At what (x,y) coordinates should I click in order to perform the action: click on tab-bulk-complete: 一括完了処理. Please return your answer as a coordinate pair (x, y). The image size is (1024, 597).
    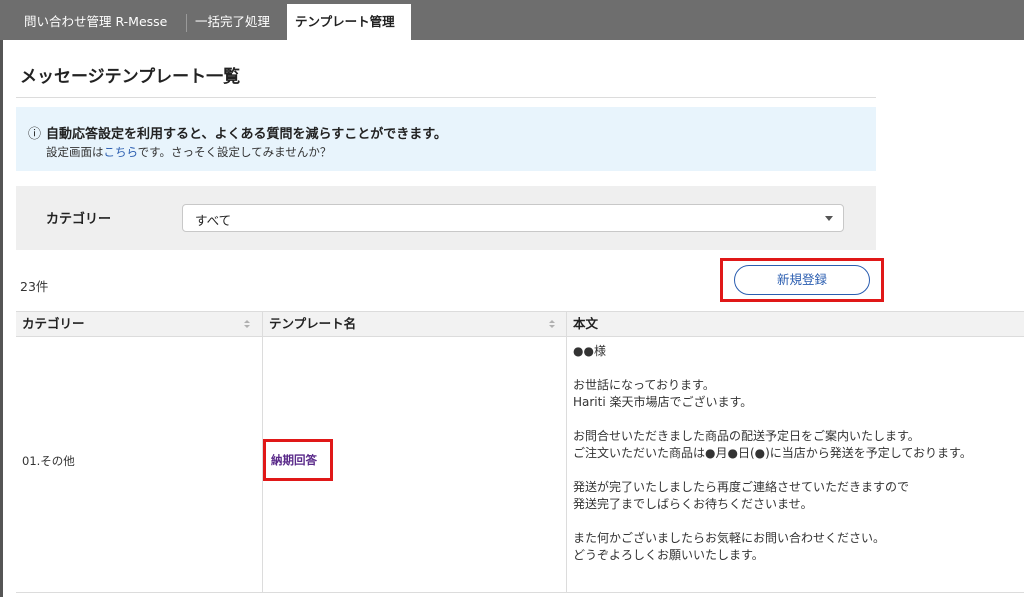
    Looking at the image, I should click on (237, 22).